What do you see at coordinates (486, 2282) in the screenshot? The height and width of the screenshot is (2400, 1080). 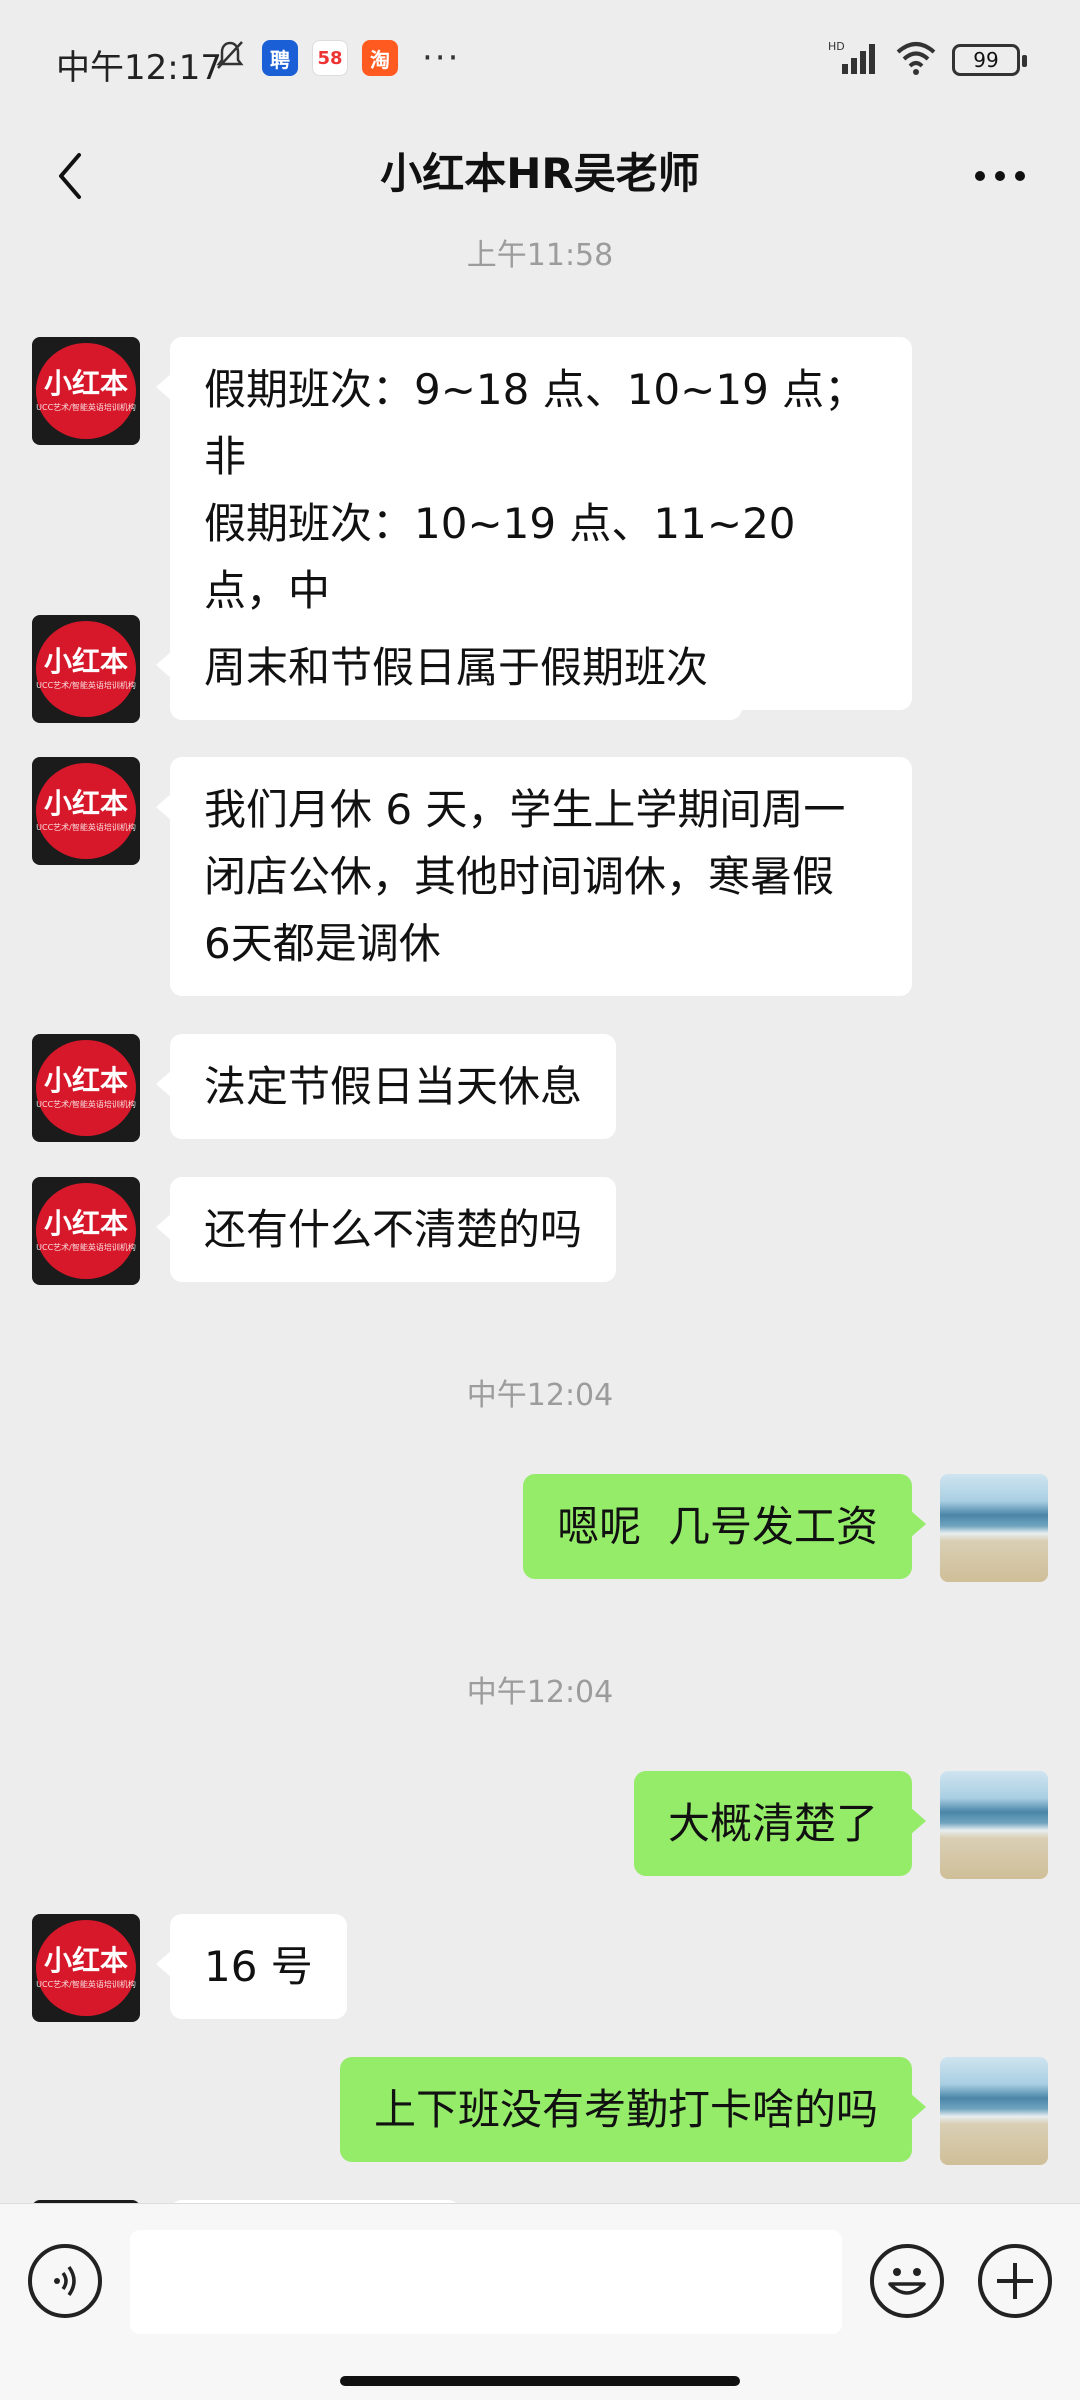 I see `message-text-input` at bounding box center [486, 2282].